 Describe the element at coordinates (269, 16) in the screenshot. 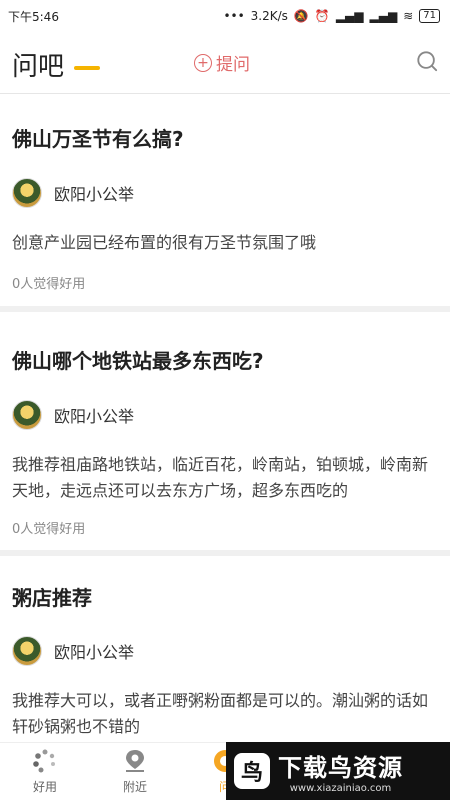

I see `network-speed: 3.2K/s` at that location.